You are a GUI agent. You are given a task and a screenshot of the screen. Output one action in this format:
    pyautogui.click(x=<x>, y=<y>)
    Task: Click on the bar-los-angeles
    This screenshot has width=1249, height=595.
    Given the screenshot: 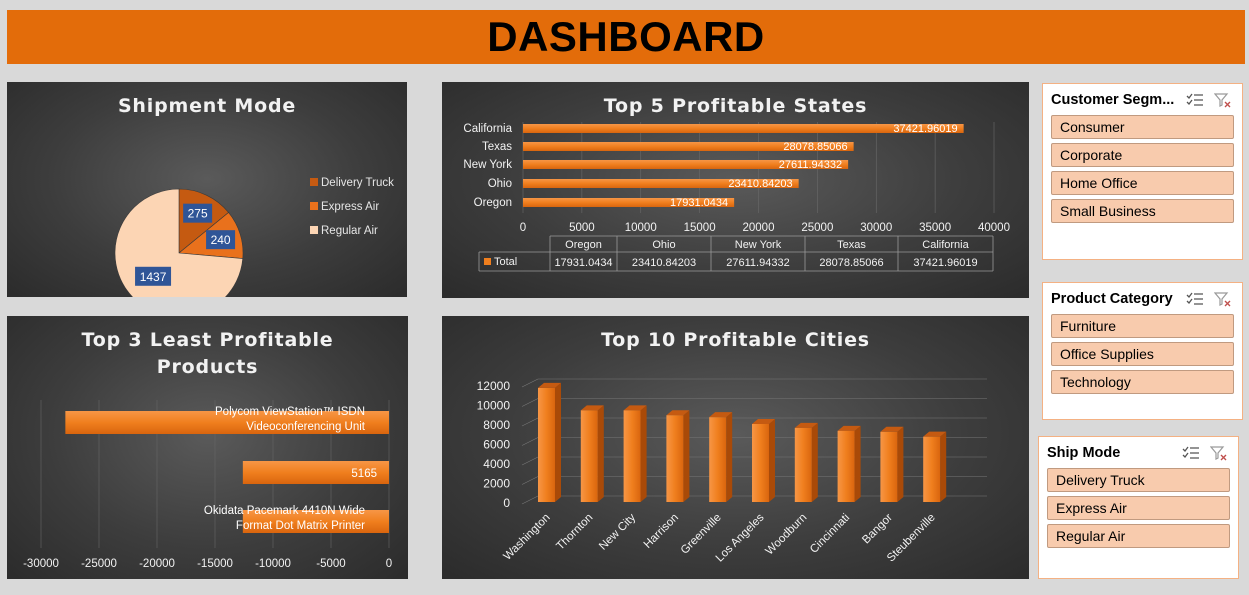 What is the action you would take?
    pyautogui.click(x=760, y=463)
    